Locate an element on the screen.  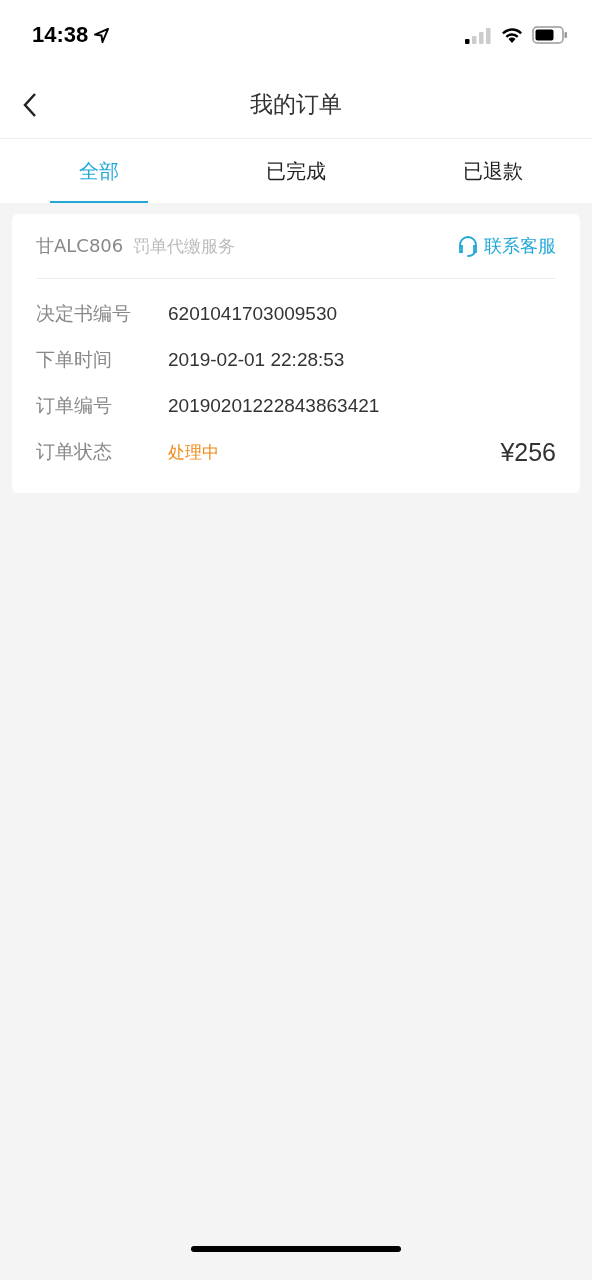
field-value: 2019-02-01 22:28:53 is located at coordinates (256, 360).